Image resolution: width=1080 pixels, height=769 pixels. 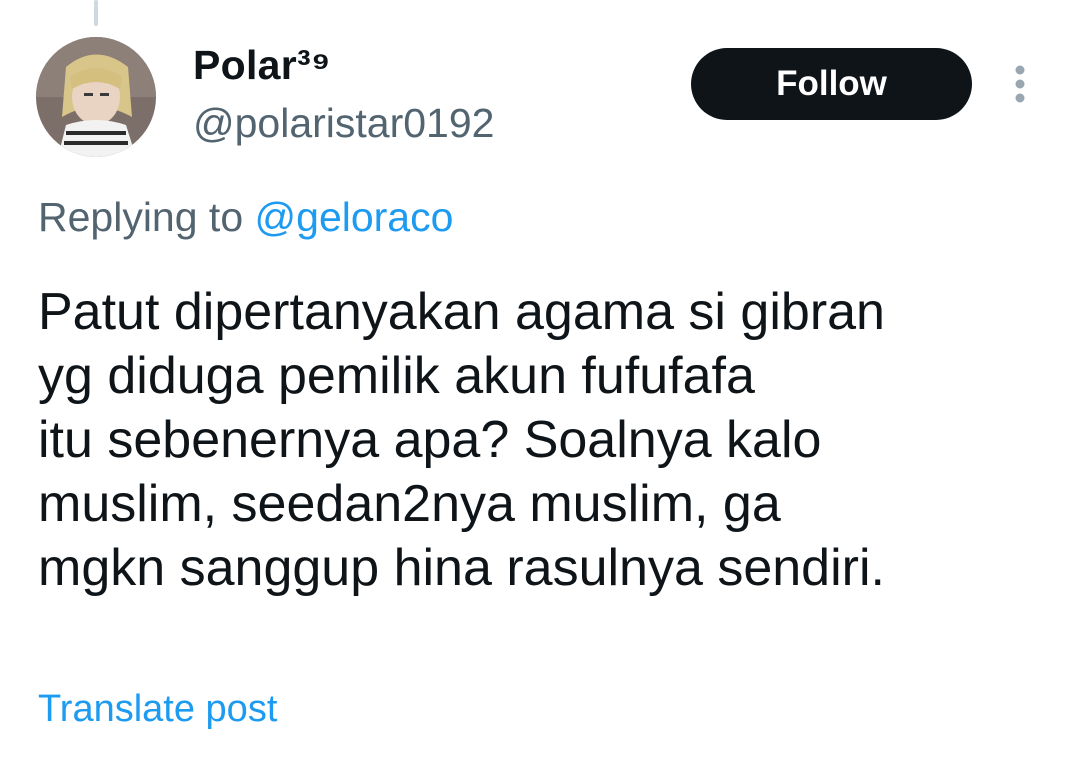 I want to click on reply-mention-link: @geloraco, so click(x=354, y=217).